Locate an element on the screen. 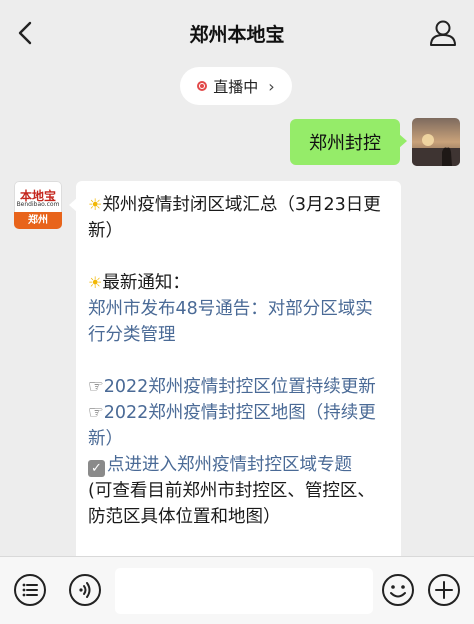  topic-link: 点进进入郑州疫情封控区域专题 is located at coordinates (229, 465).